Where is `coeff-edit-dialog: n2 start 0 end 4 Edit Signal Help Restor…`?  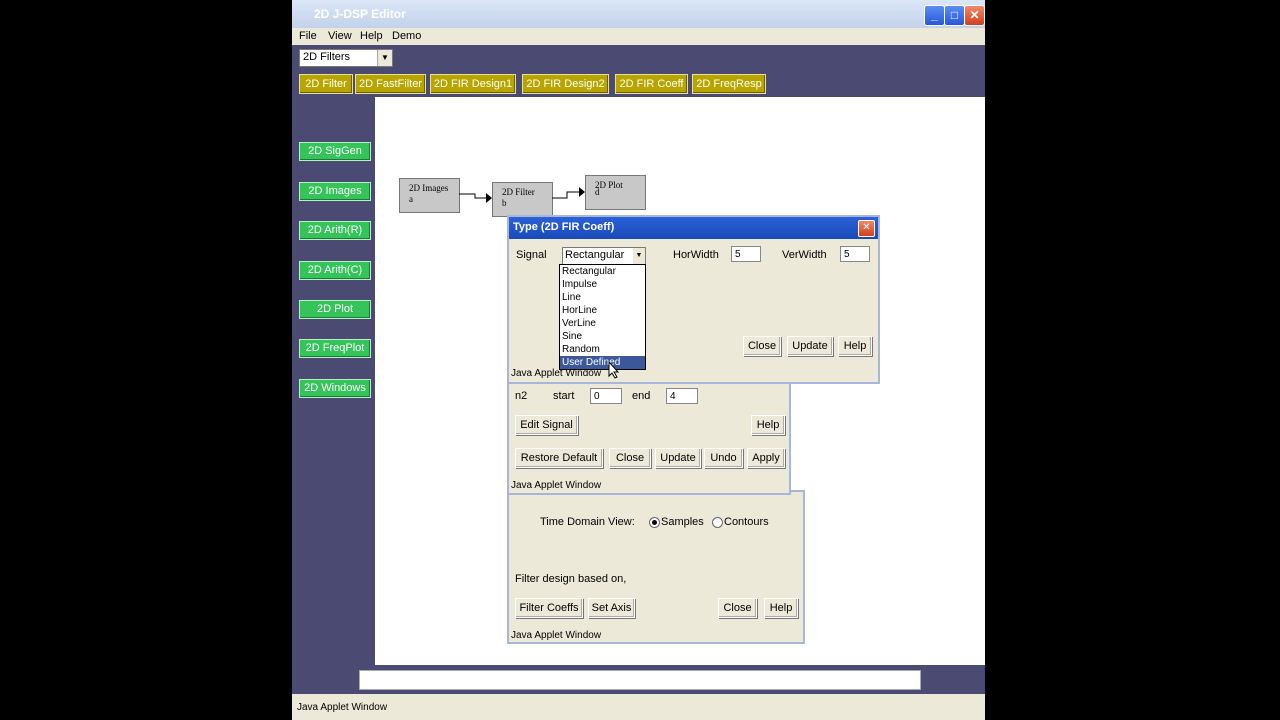 coeff-edit-dialog: n2 start 0 end 4 Edit Signal Help Restor… is located at coordinates (649, 435).